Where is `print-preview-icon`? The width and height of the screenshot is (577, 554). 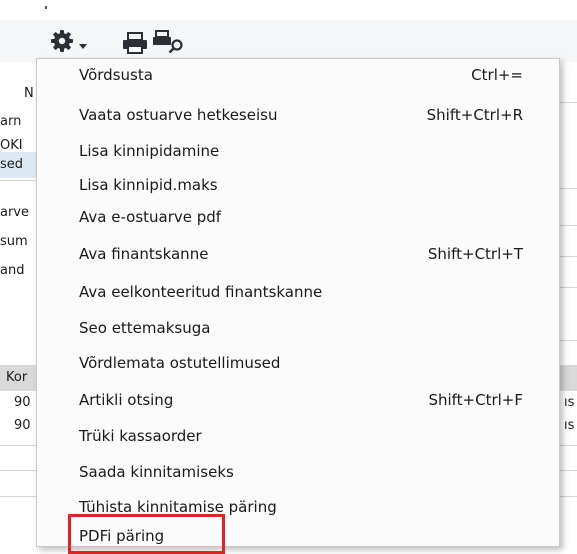
print-preview-icon is located at coordinates (169, 42).